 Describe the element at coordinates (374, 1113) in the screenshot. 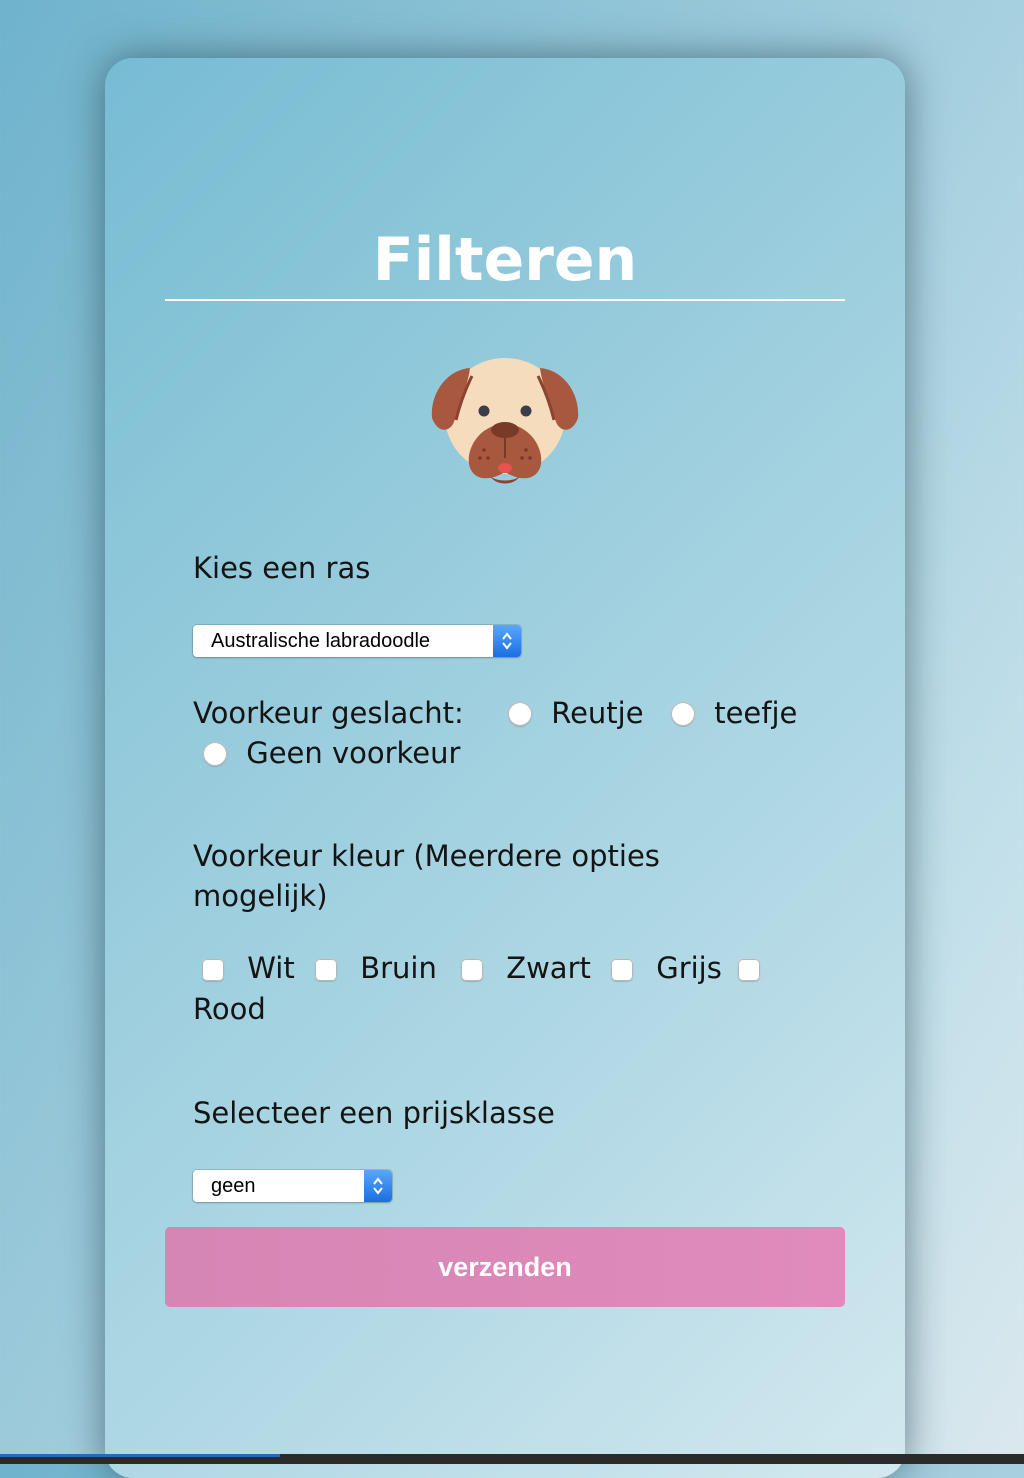

I see `price-label: Selecteer een prijsklasse` at that location.